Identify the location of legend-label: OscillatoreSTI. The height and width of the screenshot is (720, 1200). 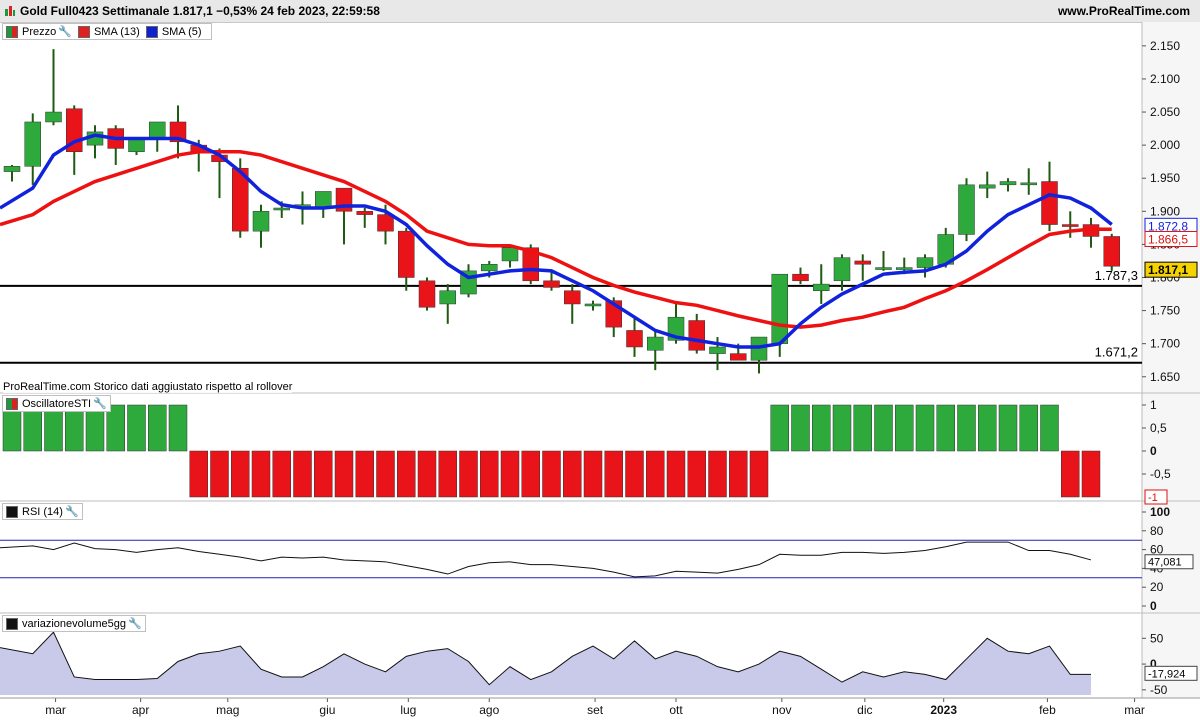
(57, 403).